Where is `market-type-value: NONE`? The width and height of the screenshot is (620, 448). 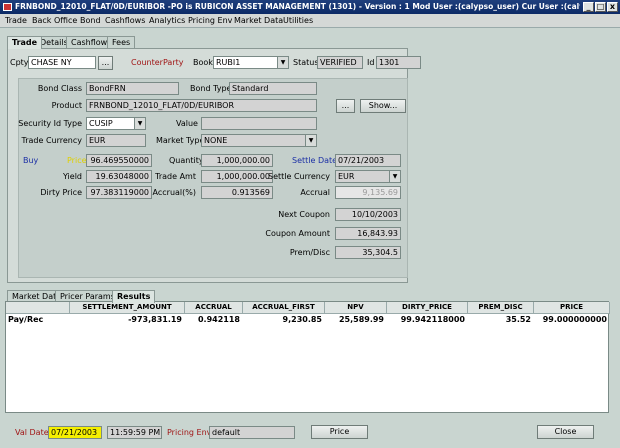 market-type-value: NONE is located at coordinates (216, 140).